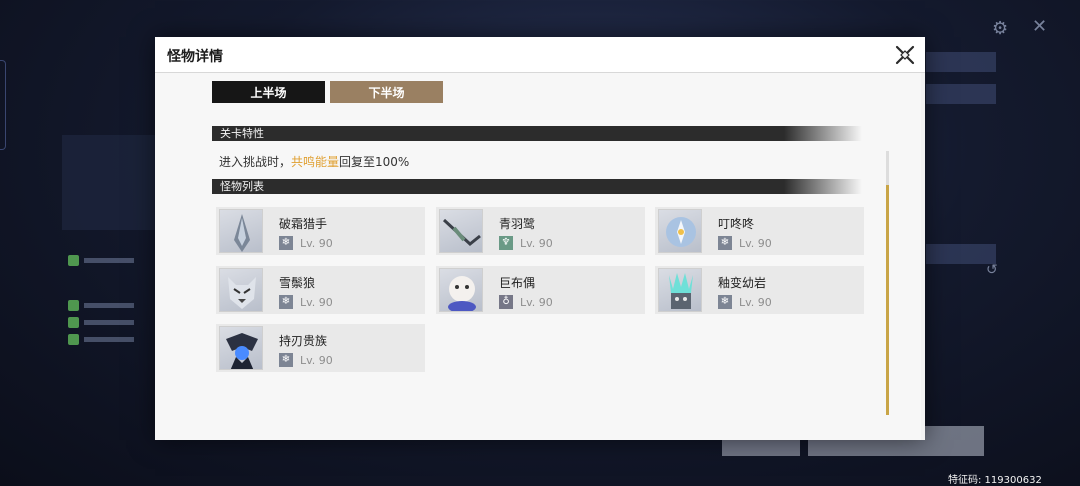 Image resolution: width=1080 pixels, height=486 pixels. I want to click on monster-card: 持刃贵族 ❄ Lv. 90, so click(320, 348).